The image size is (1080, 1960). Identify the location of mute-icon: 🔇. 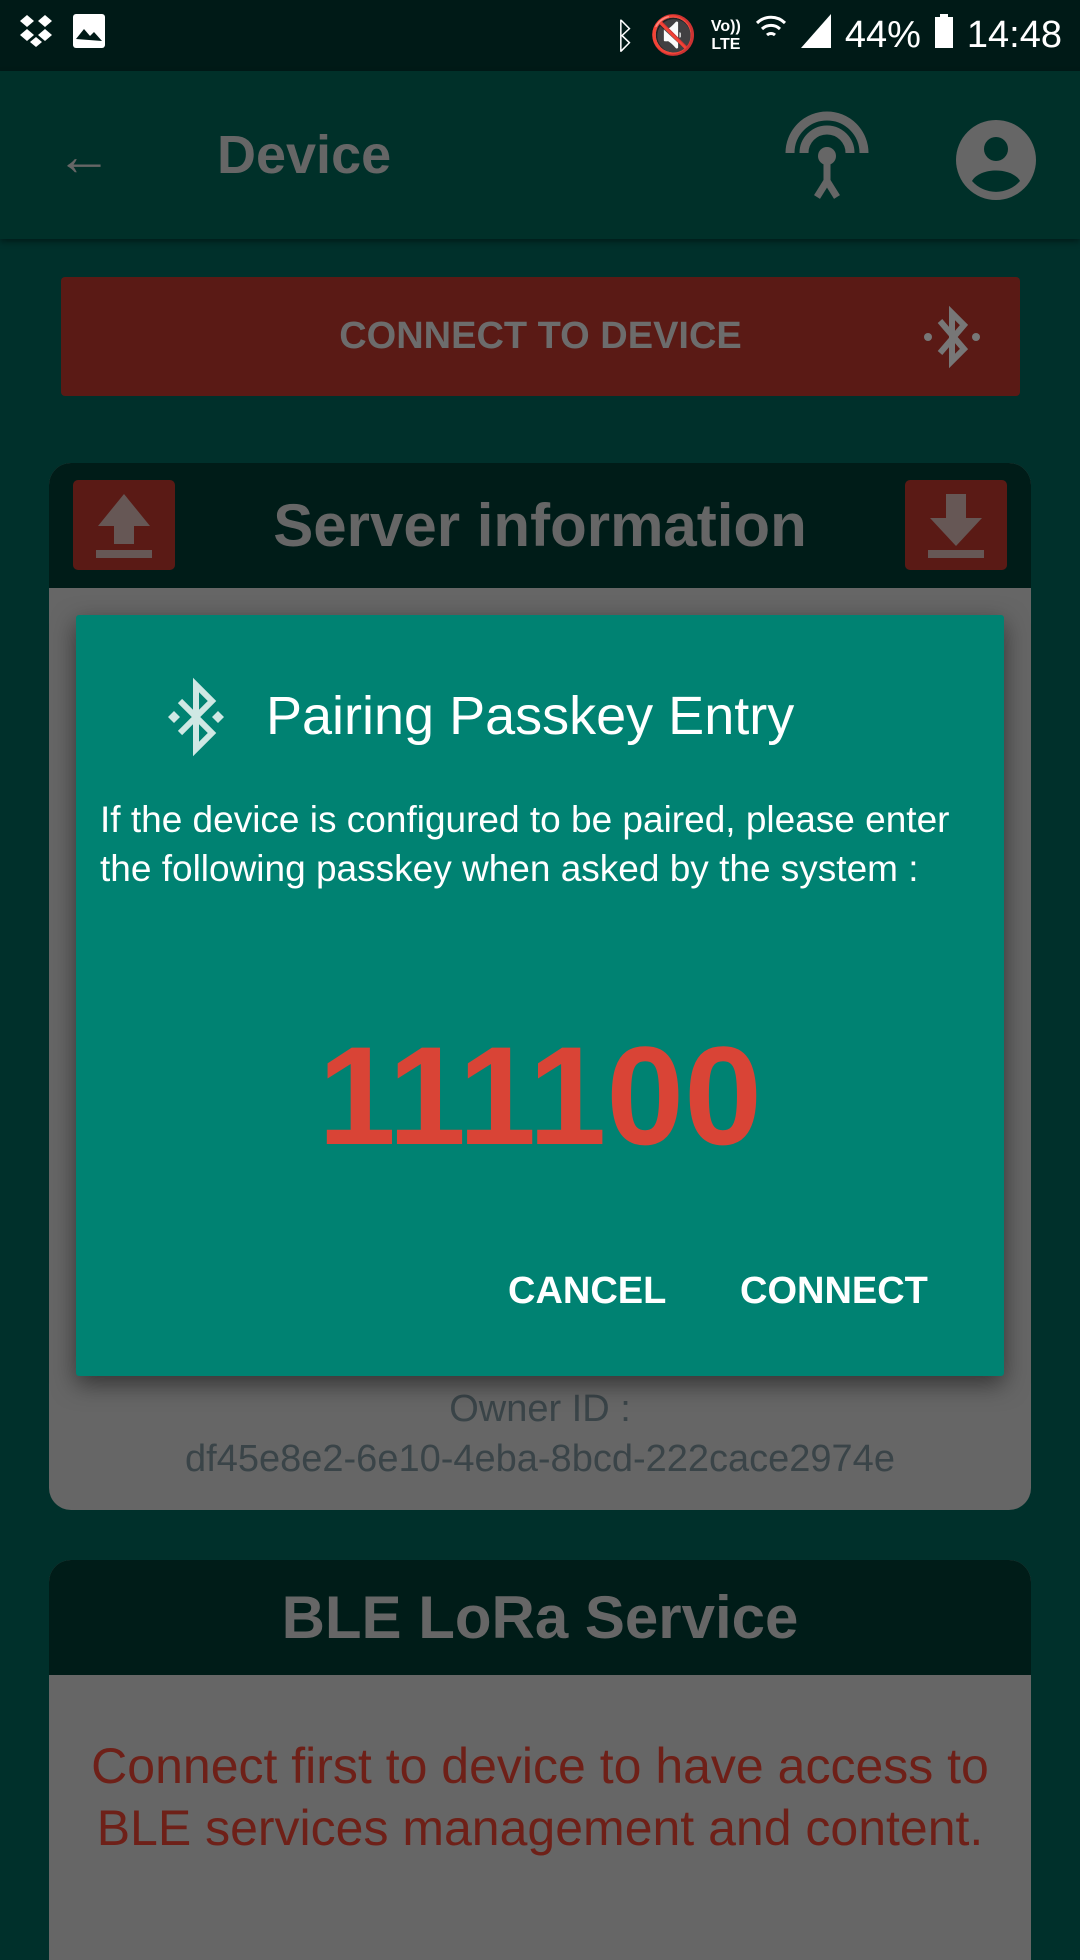
(673, 35).